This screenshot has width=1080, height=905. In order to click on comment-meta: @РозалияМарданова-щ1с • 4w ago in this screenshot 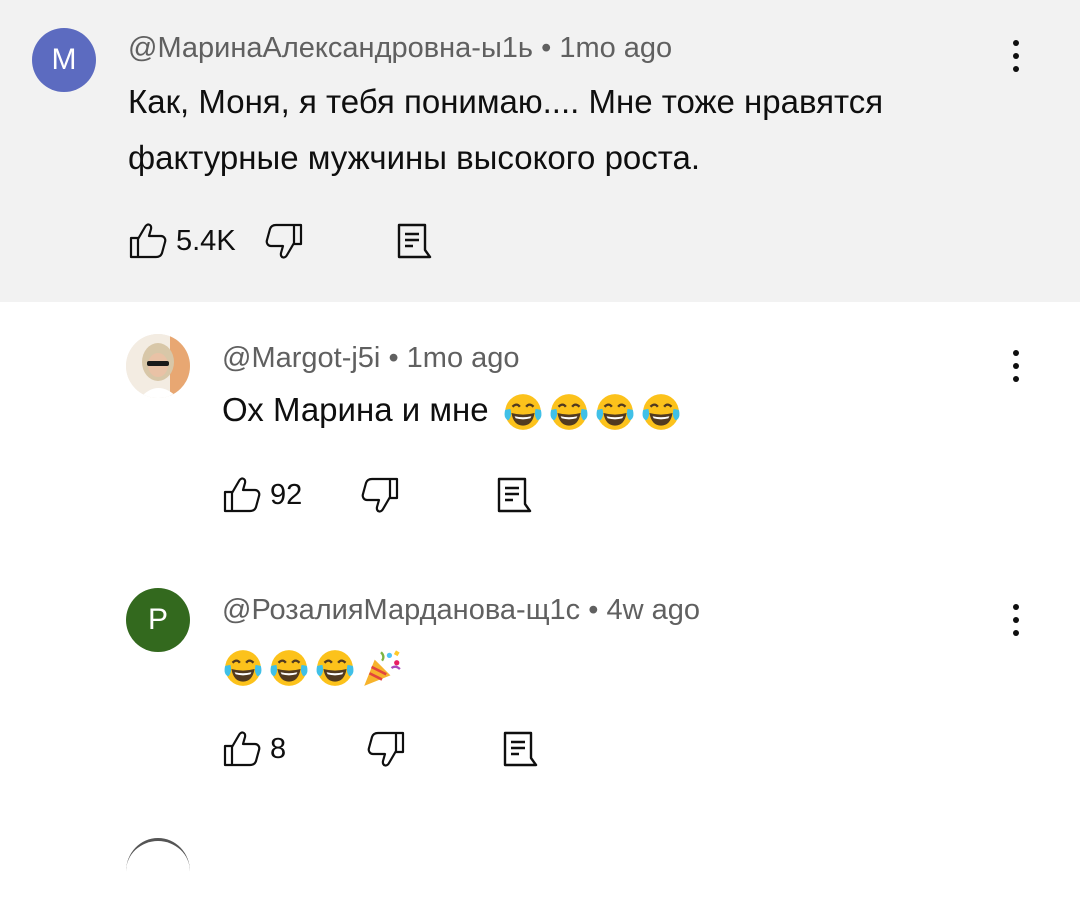, I will do `click(461, 610)`.